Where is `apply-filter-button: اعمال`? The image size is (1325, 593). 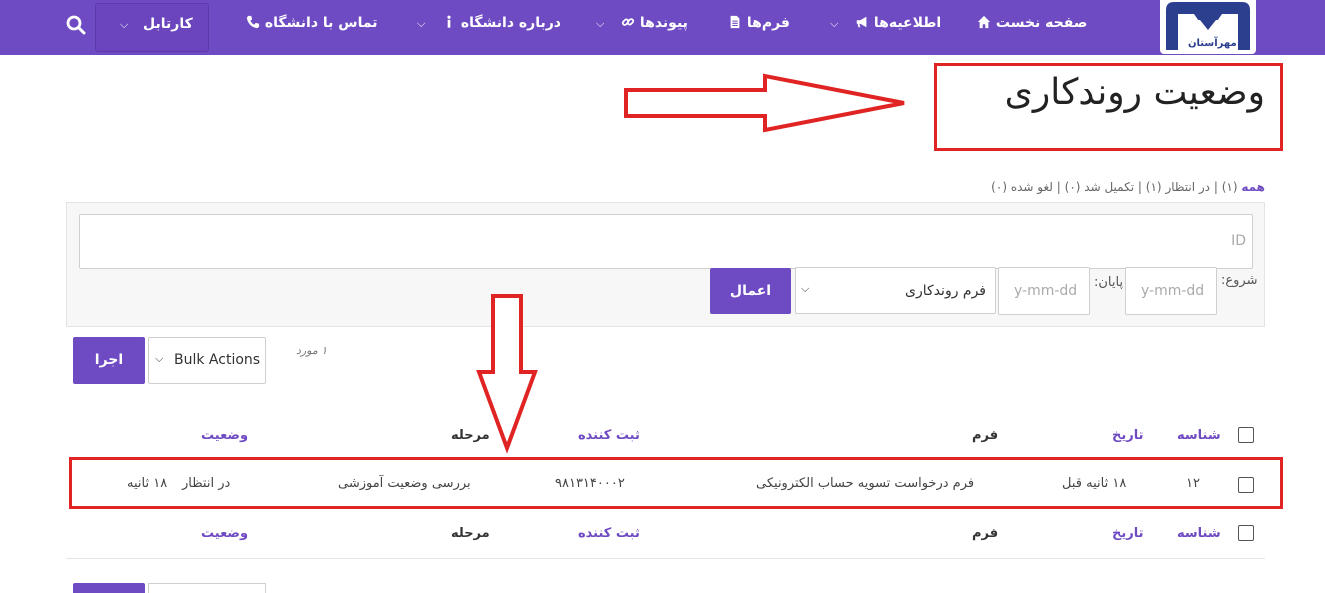
apply-filter-button: اعمال is located at coordinates (750, 291).